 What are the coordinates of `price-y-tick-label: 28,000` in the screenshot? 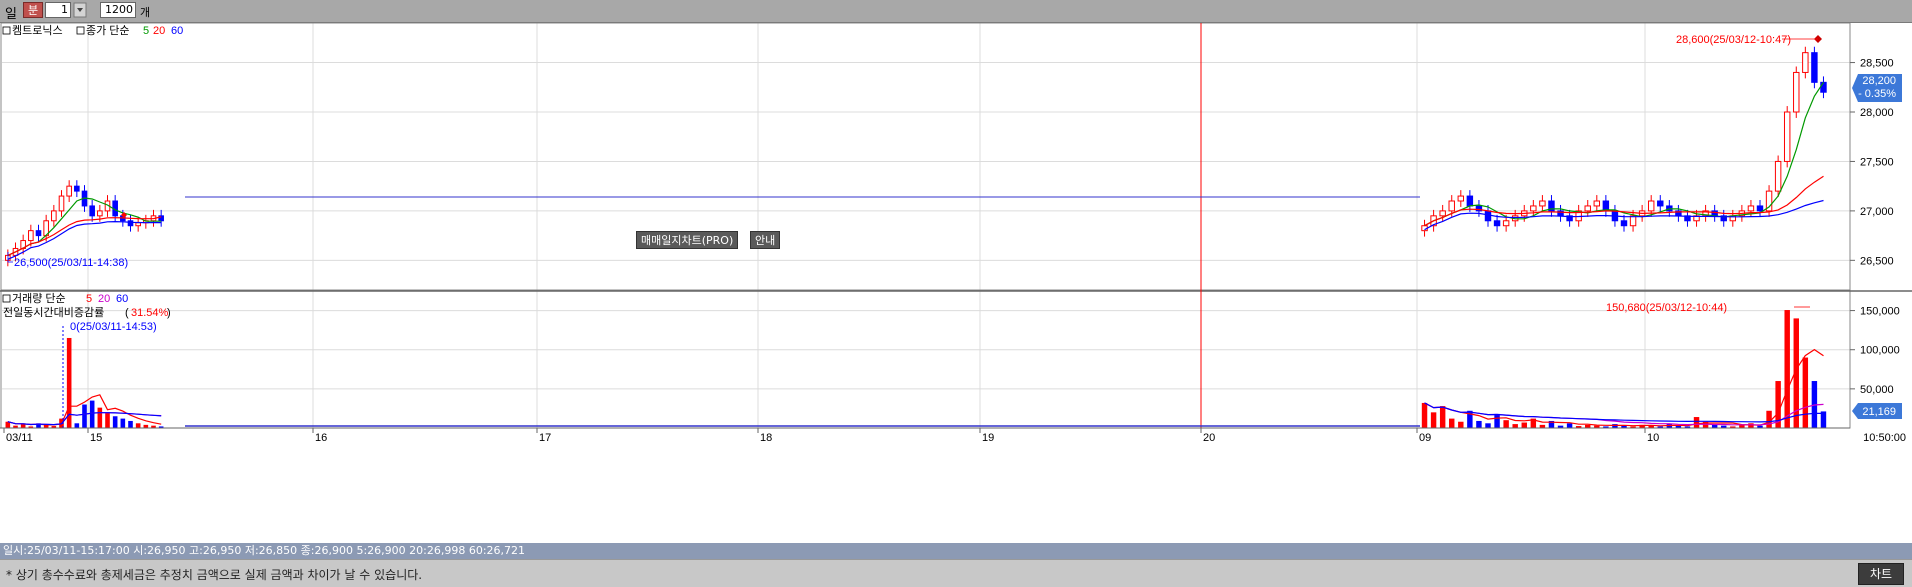 It's located at (1877, 113).